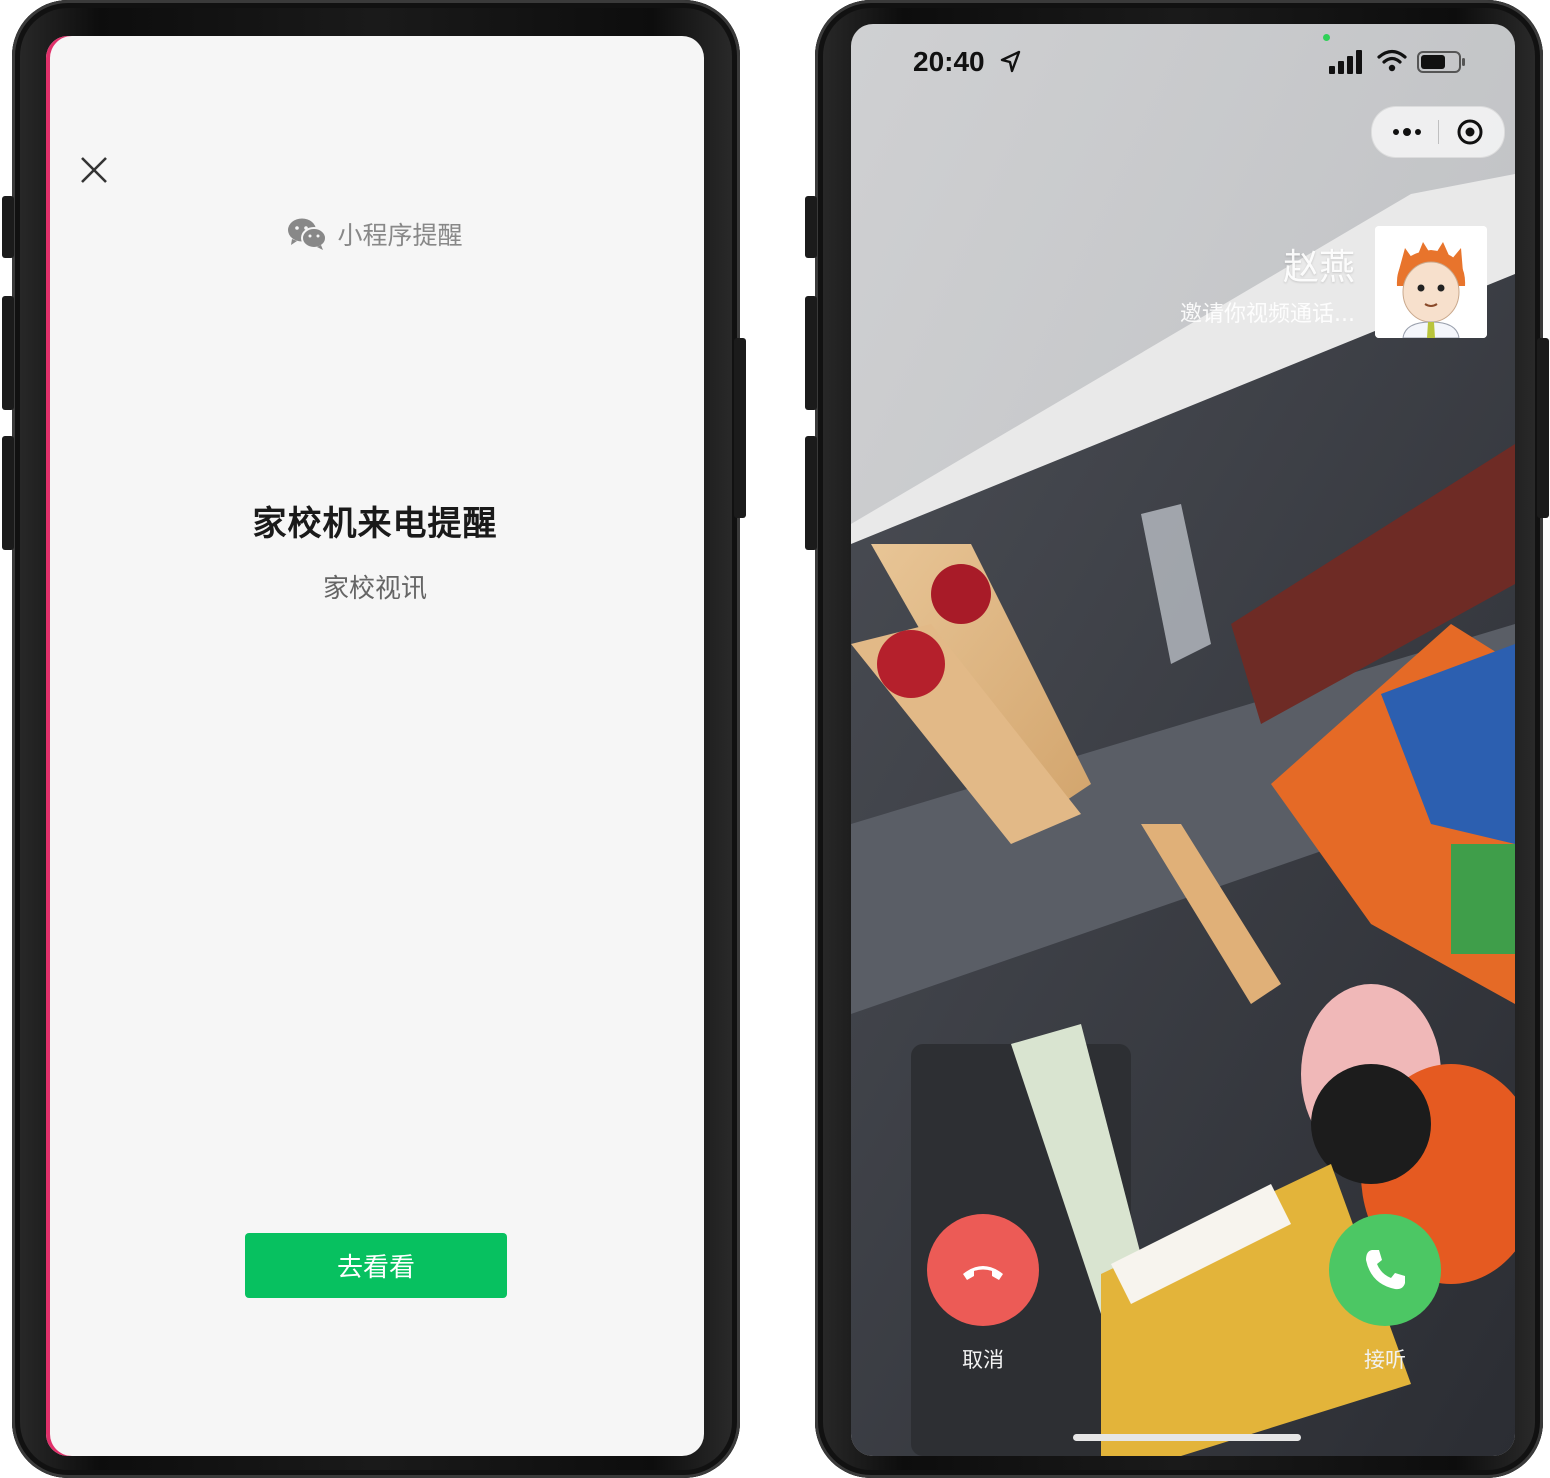 This screenshot has width=1550, height=1478. I want to click on wifi-icon, so click(1392, 60).